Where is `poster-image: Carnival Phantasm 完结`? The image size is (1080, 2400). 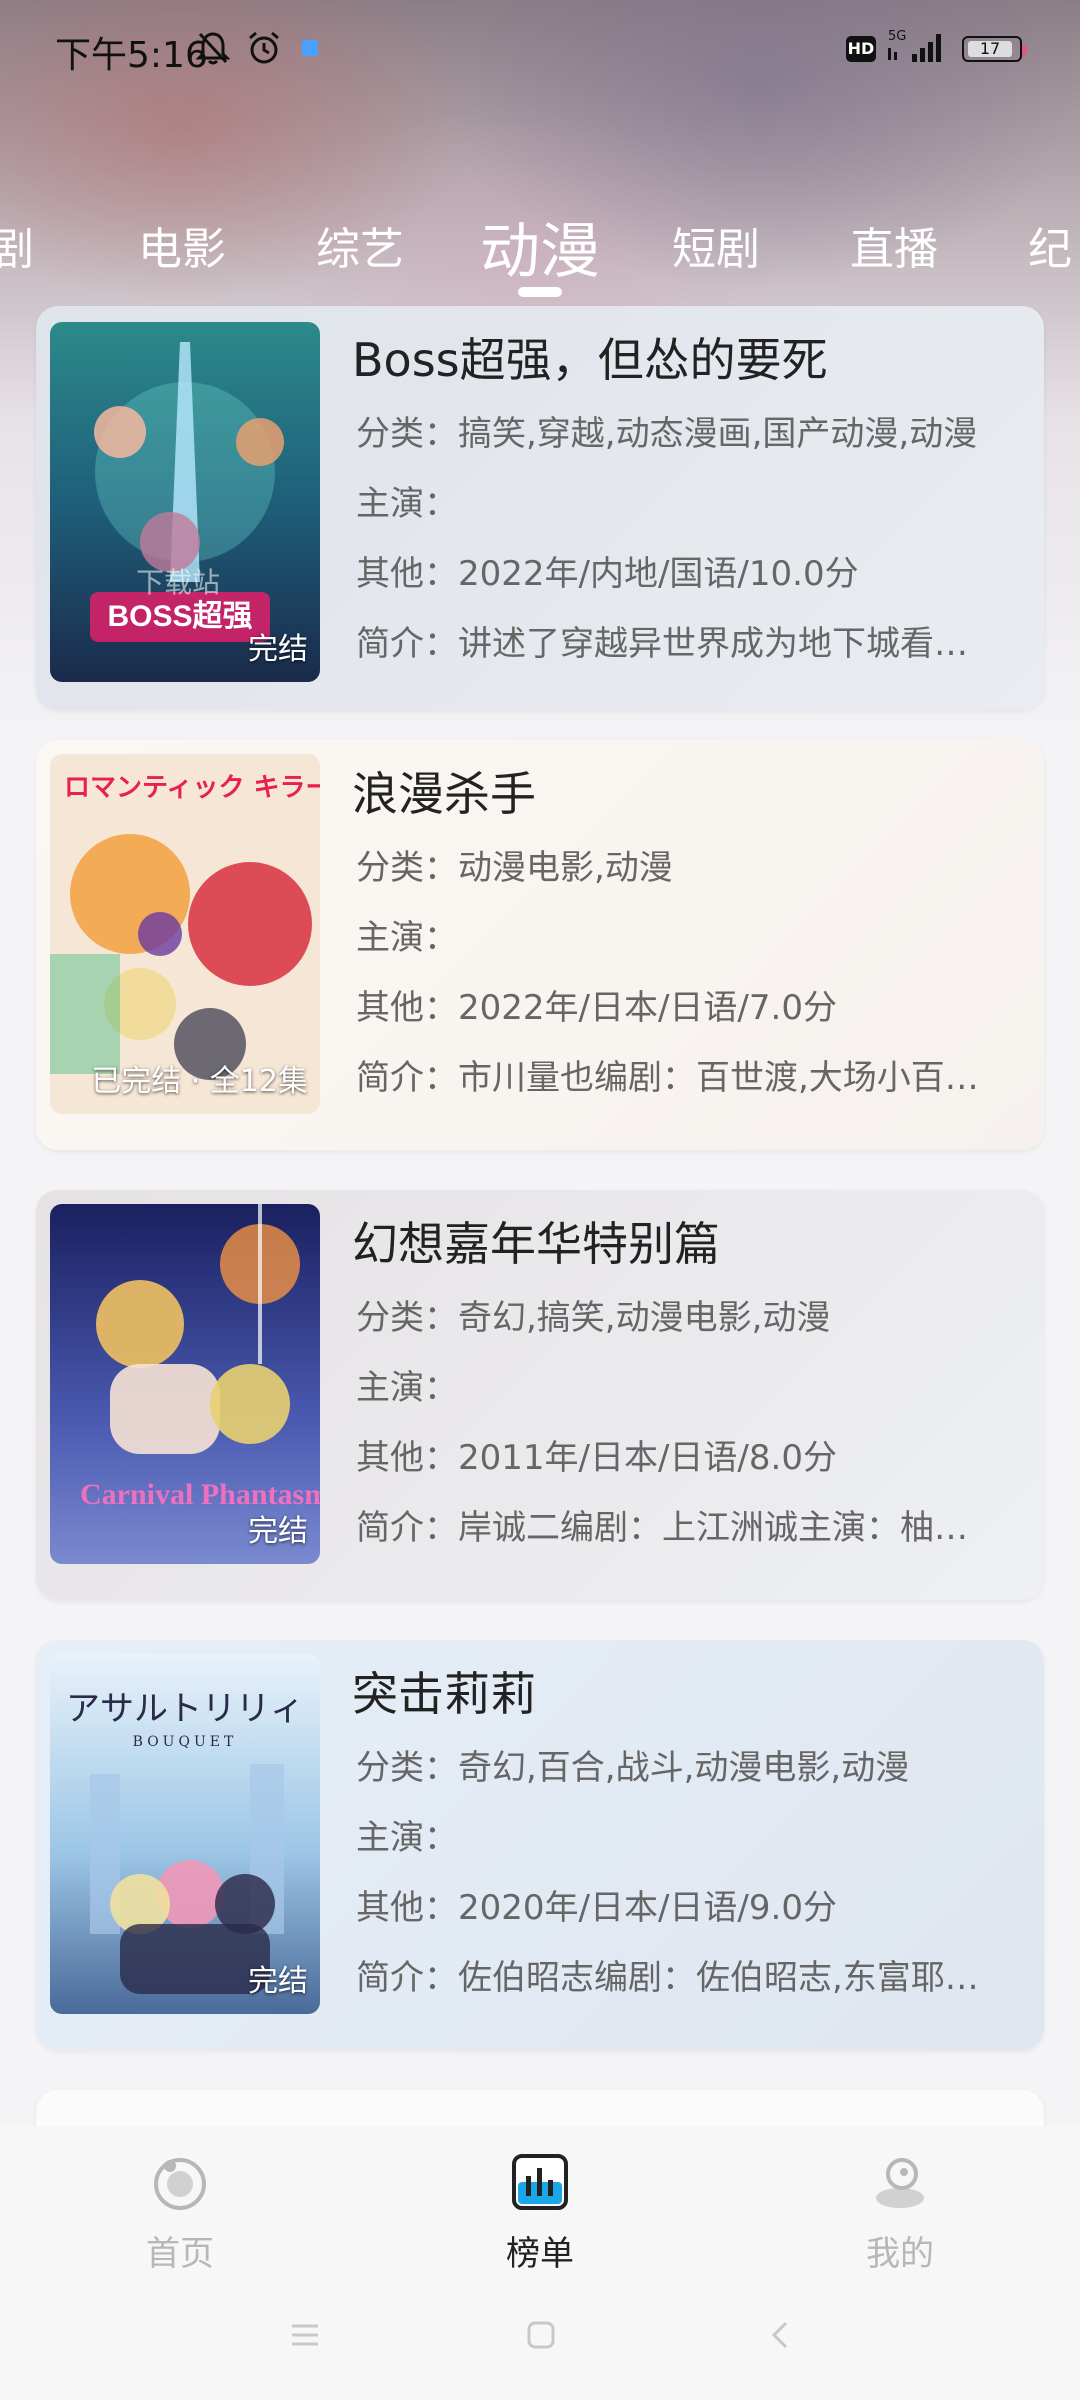
poster-image: Carnival Phantasm 完结 is located at coordinates (185, 1384).